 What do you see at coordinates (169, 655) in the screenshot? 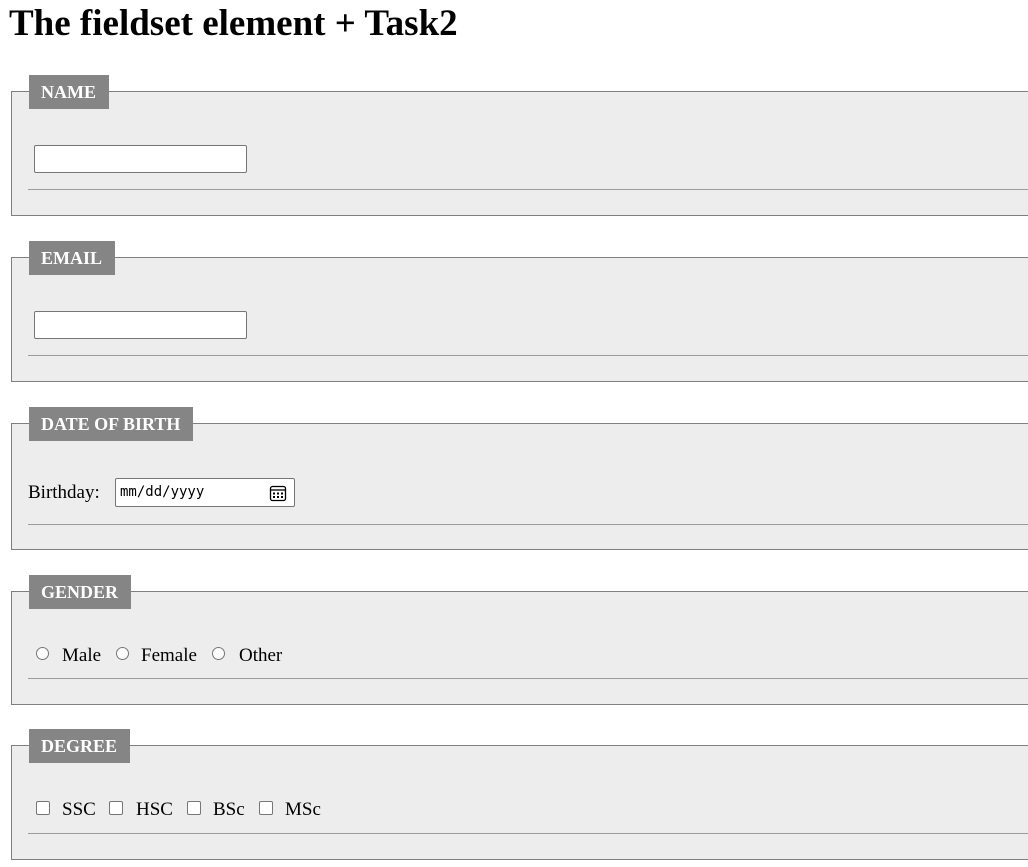
I see `gender-label-female: Female` at bounding box center [169, 655].